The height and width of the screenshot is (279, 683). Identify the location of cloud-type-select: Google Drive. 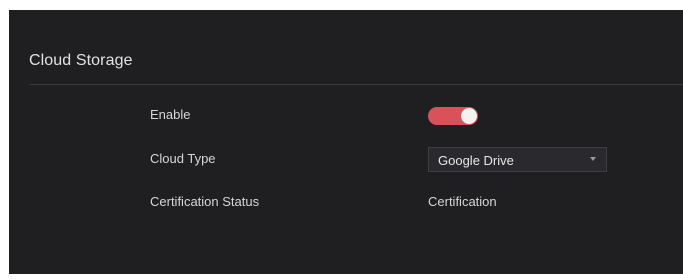
(517, 159).